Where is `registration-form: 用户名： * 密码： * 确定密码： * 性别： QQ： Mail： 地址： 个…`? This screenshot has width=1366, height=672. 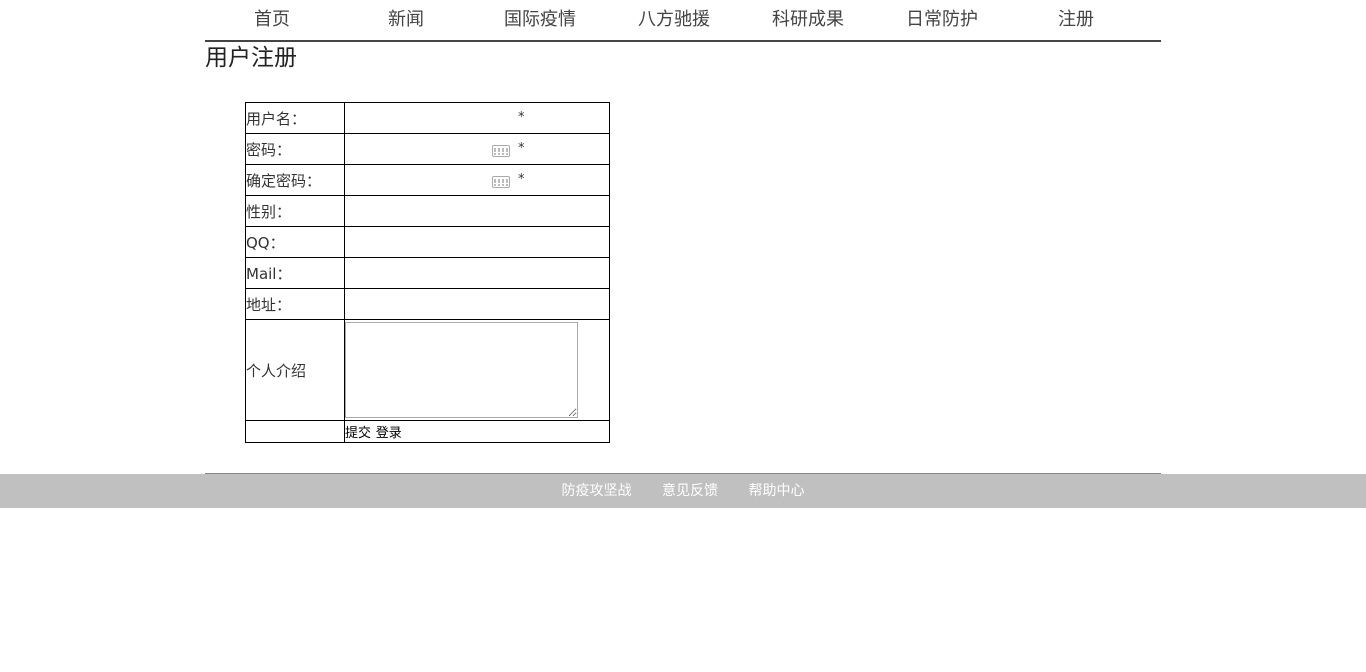 registration-form: 用户名： * 密码： * 确定密码： * 性别： QQ： Mail： 地址： 个… is located at coordinates (427, 272).